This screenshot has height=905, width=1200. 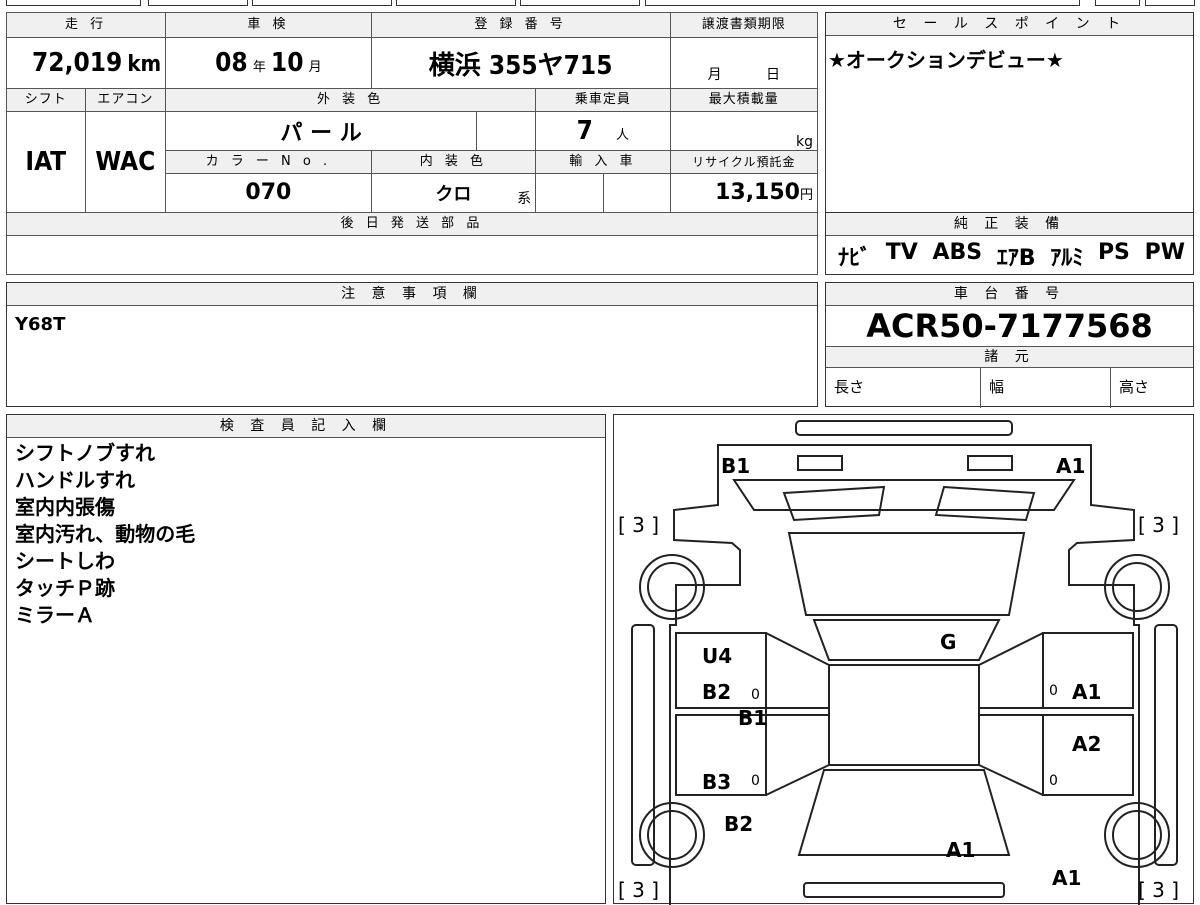 I want to click on mileage-unit: km, so click(x=144, y=65).